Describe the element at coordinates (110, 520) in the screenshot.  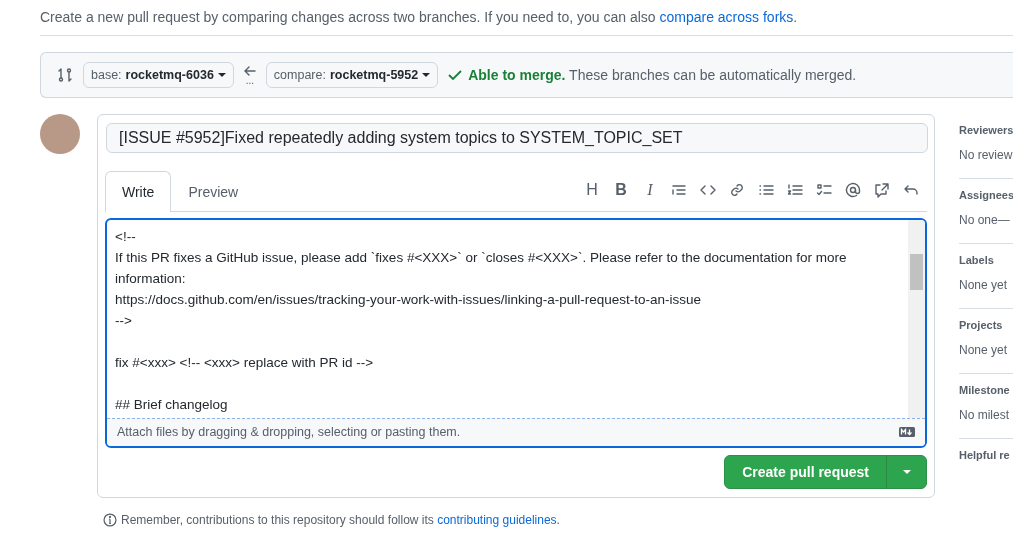
I see `info-icon` at that location.